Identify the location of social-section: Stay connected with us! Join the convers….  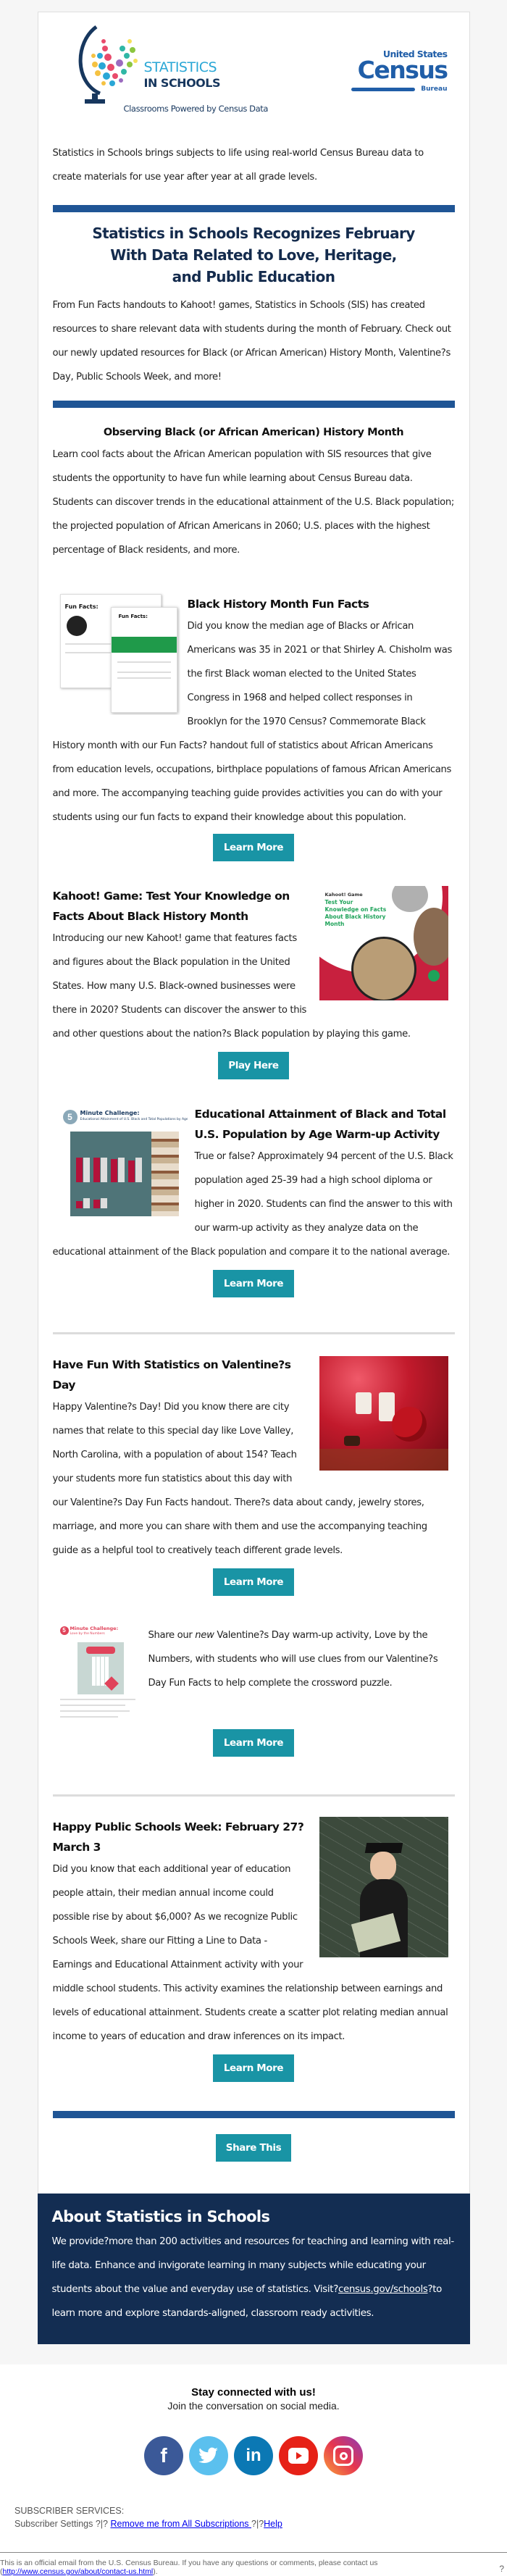
(253, 2419).